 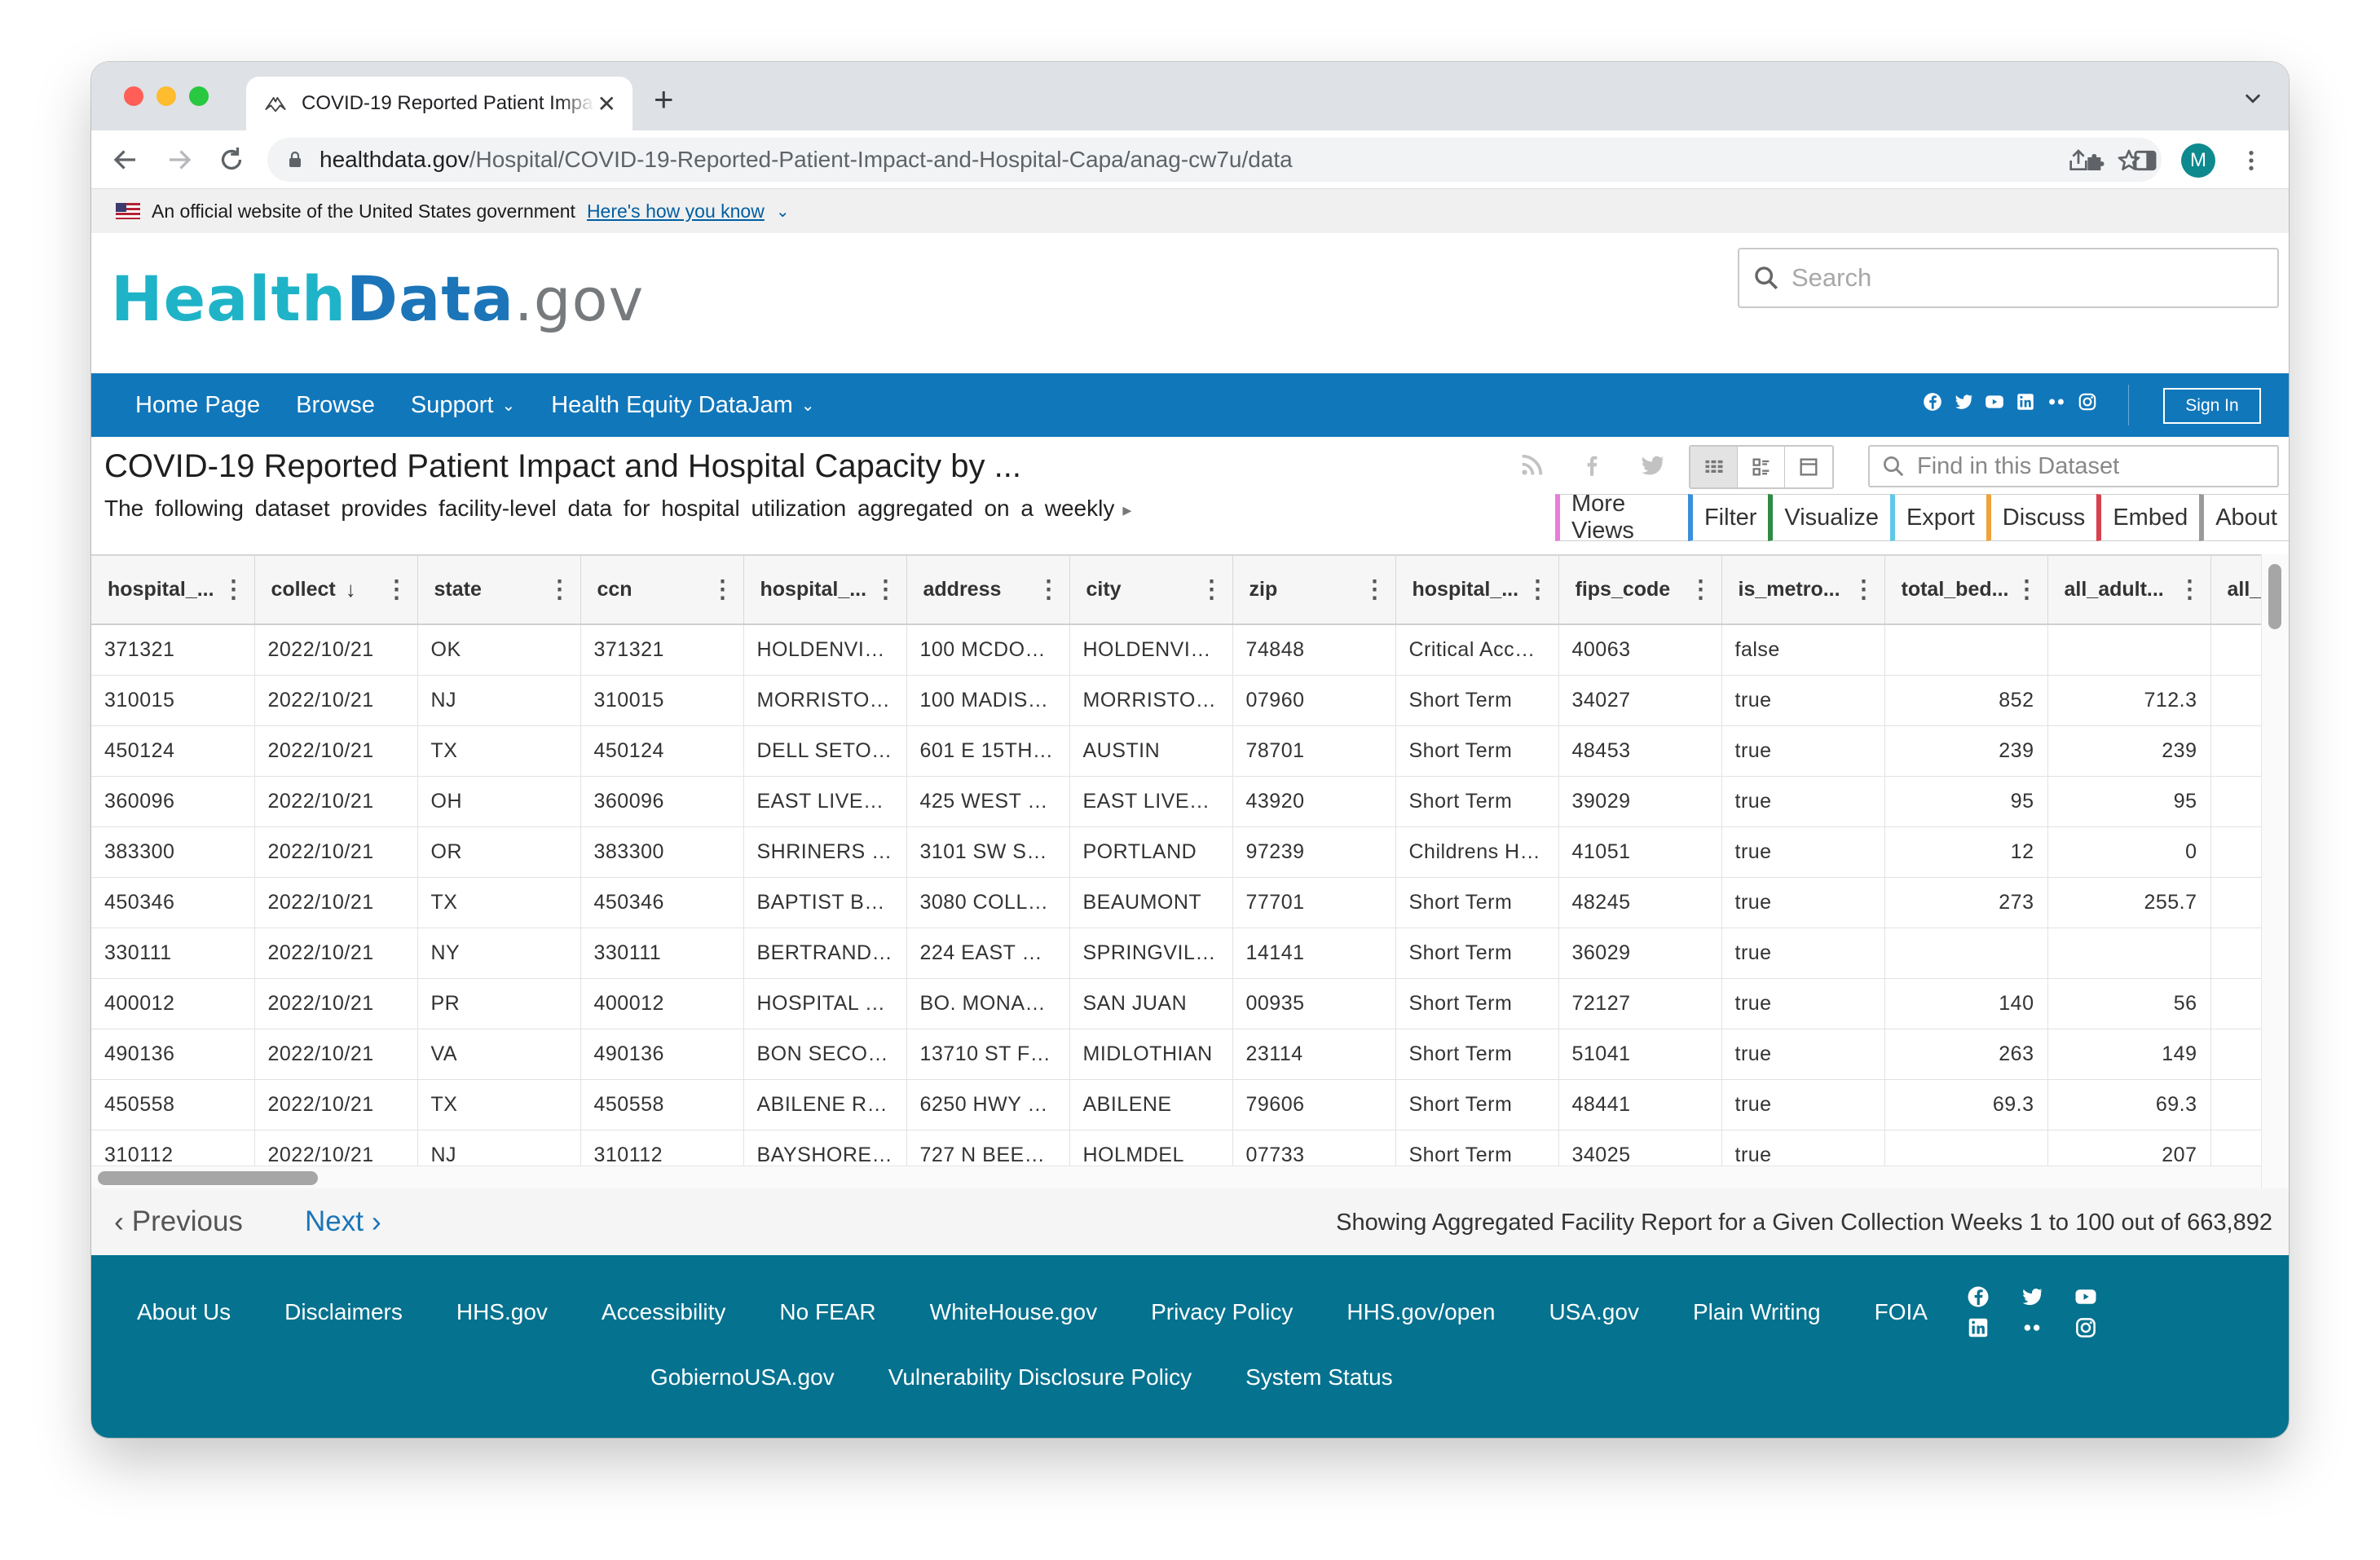 What do you see at coordinates (988, 852) in the screenshot?
I see `table-cell: 3101 SW SAM JACKSON PARK RD` at bounding box center [988, 852].